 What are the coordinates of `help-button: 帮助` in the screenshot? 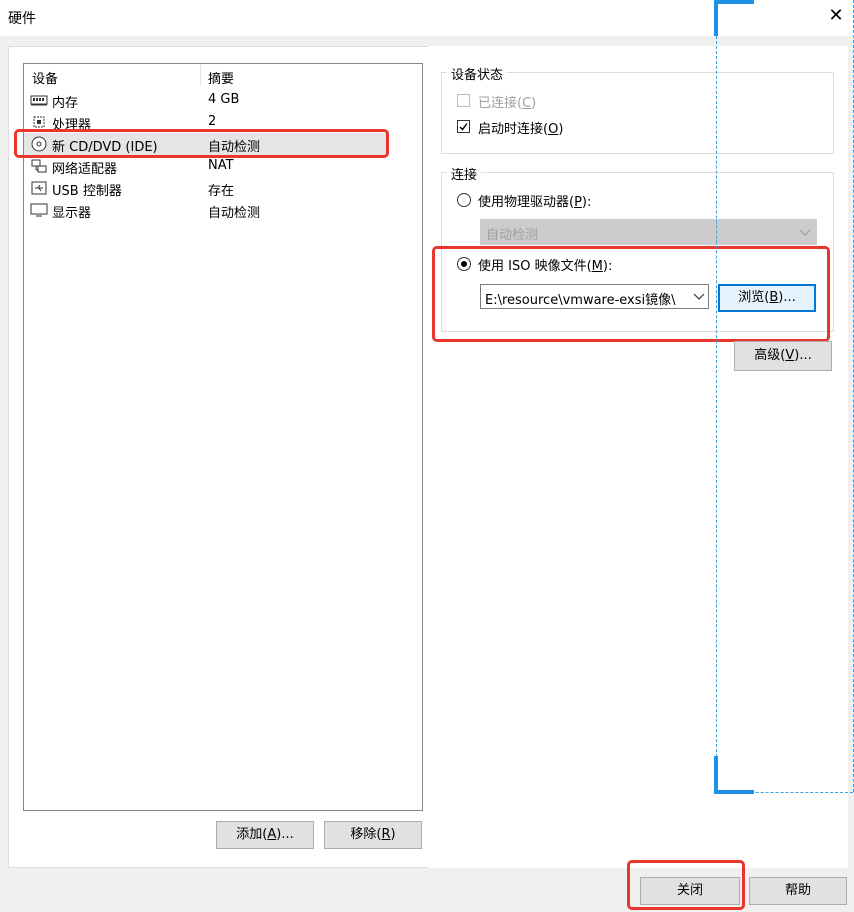 It's located at (798, 891).